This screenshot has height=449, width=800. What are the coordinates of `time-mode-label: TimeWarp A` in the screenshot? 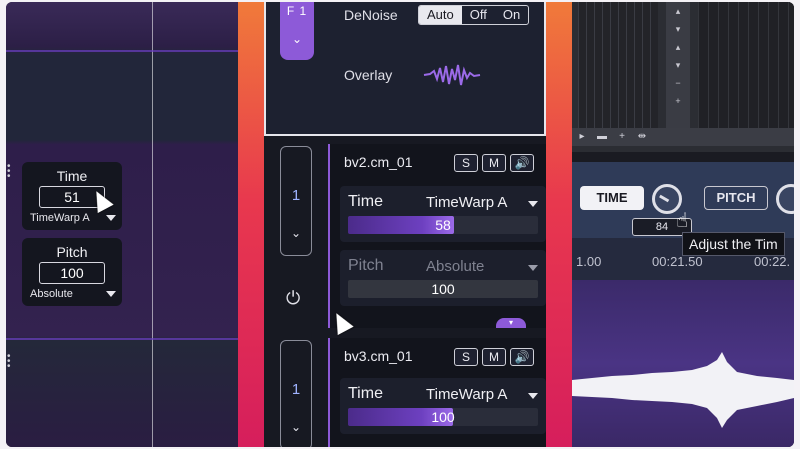 It's located at (60, 218).